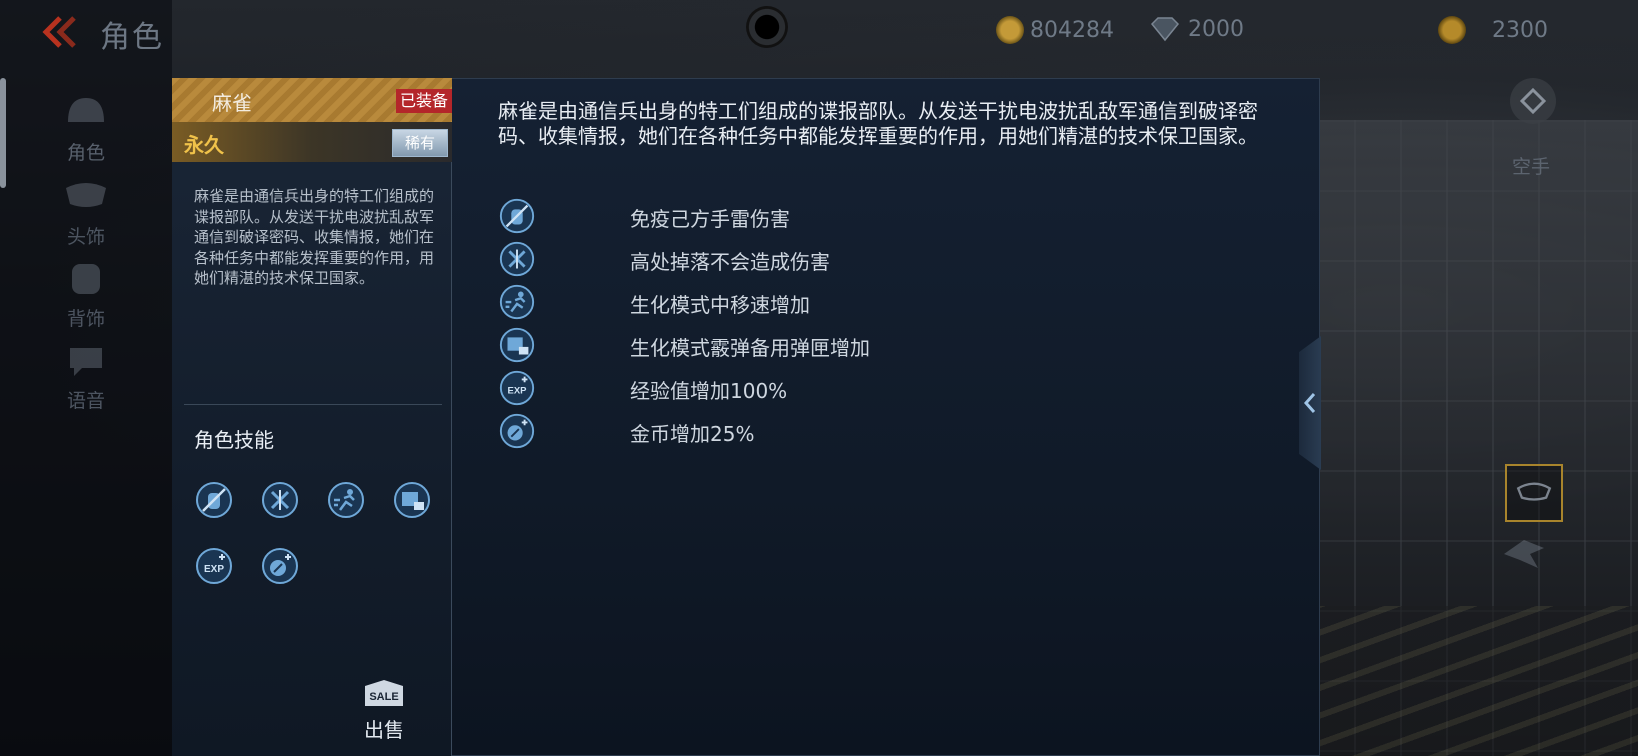 This screenshot has height=756, width=1638. I want to click on skill-grid: EXP, so click(314, 555).